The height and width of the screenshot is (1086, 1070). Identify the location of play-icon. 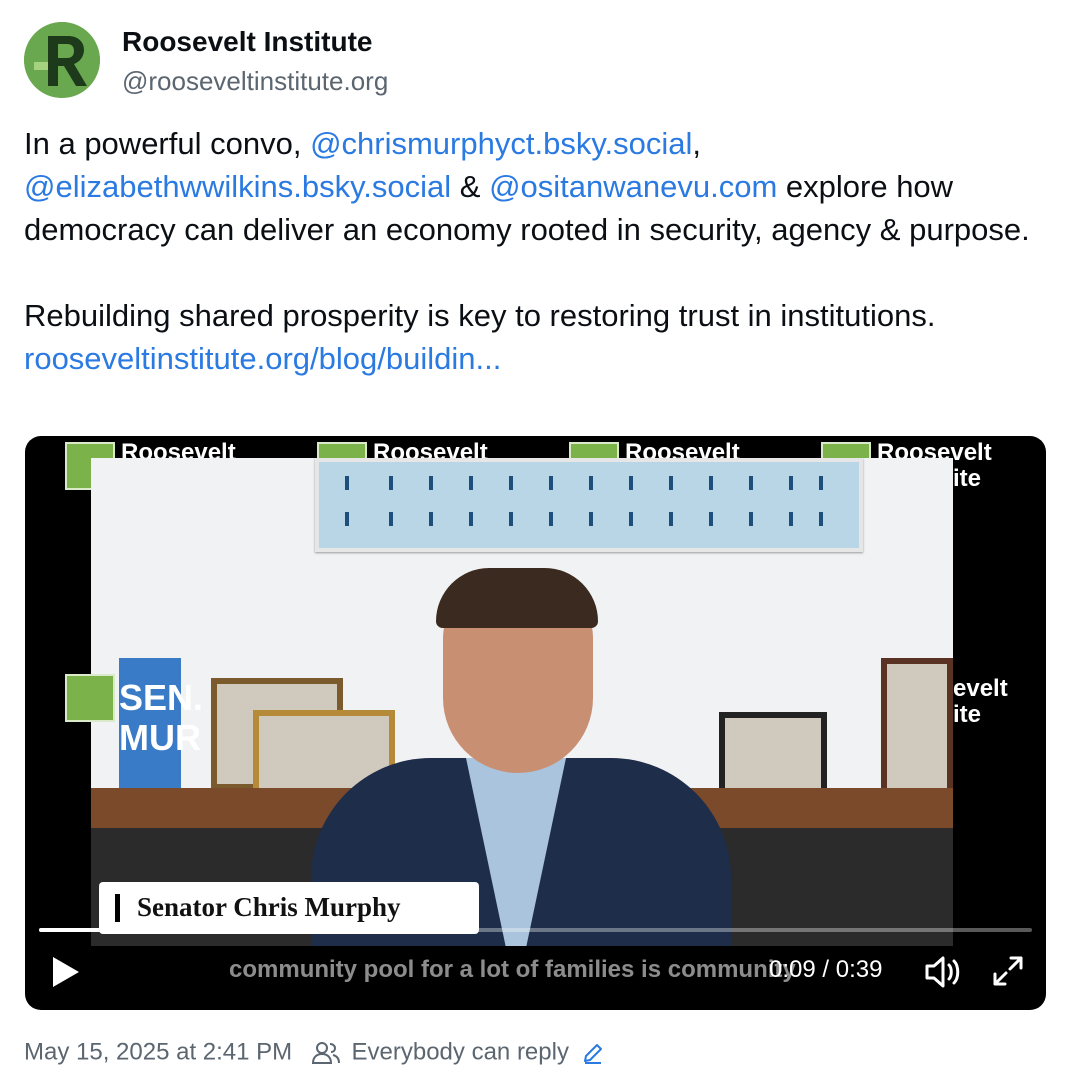
(66, 972).